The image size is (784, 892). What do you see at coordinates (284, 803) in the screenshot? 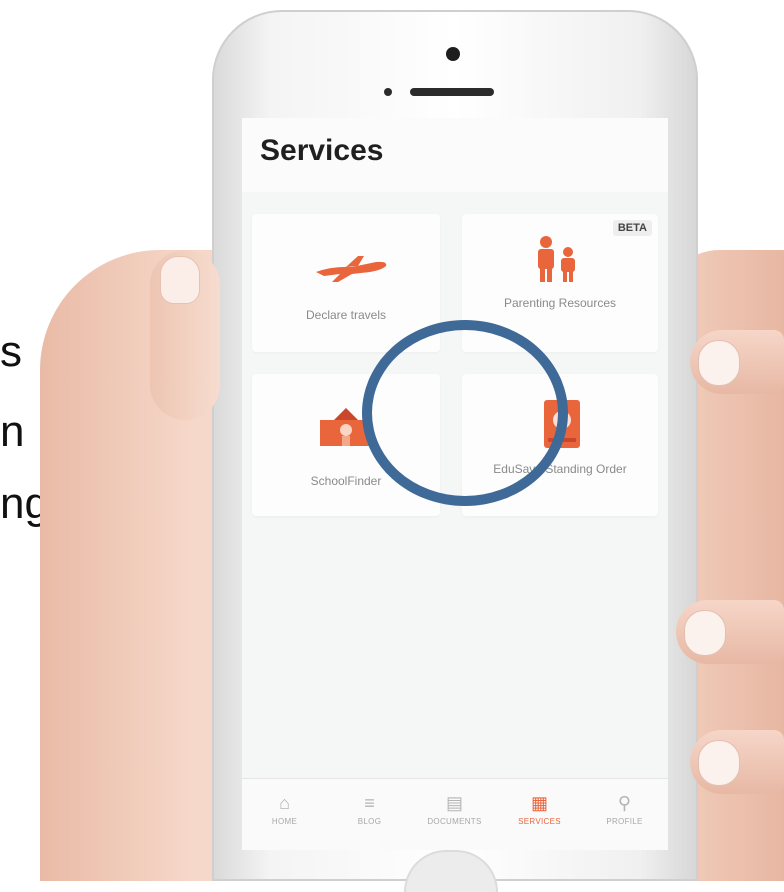
I see `home-icon: ⌂` at bounding box center [284, 803].